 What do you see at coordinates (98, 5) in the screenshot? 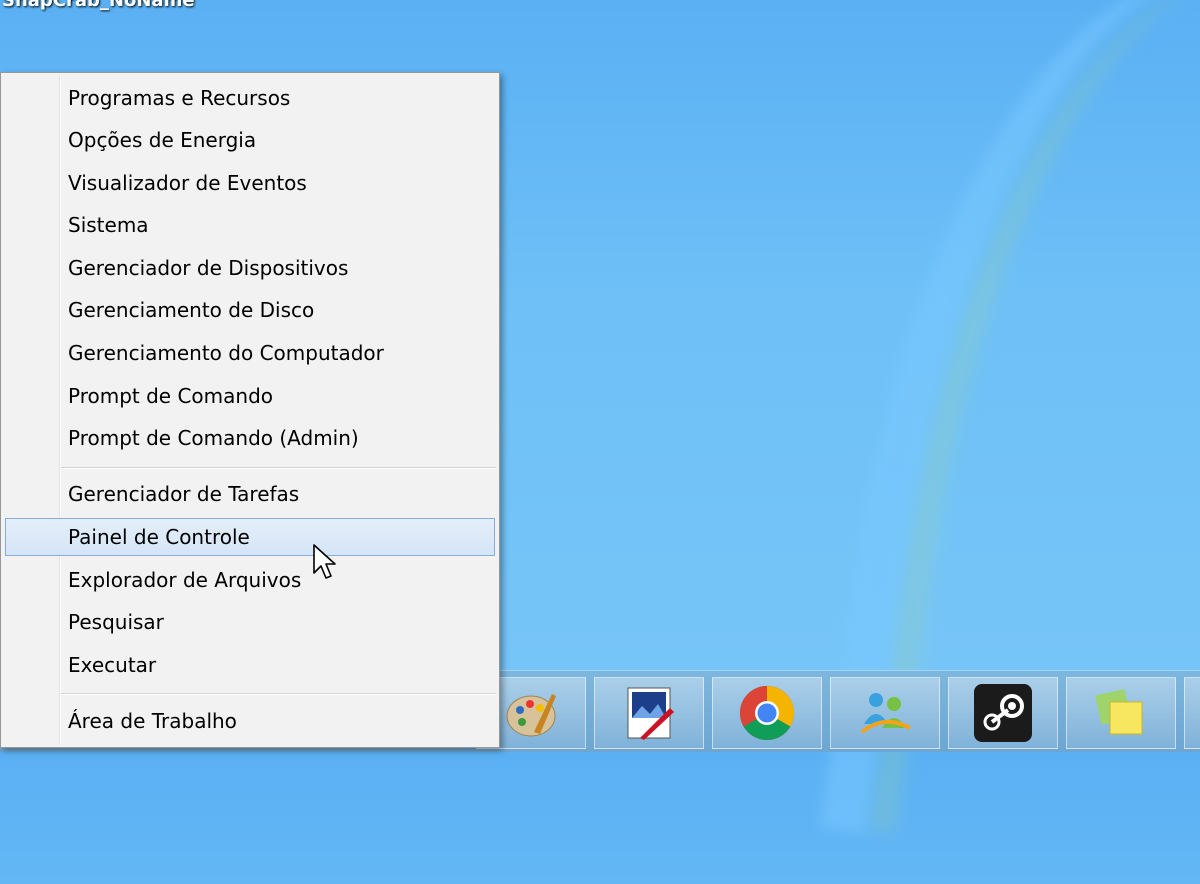
I see `desktop-icon-label: SnapCrab_NoName` at bounding box center [98, 5].